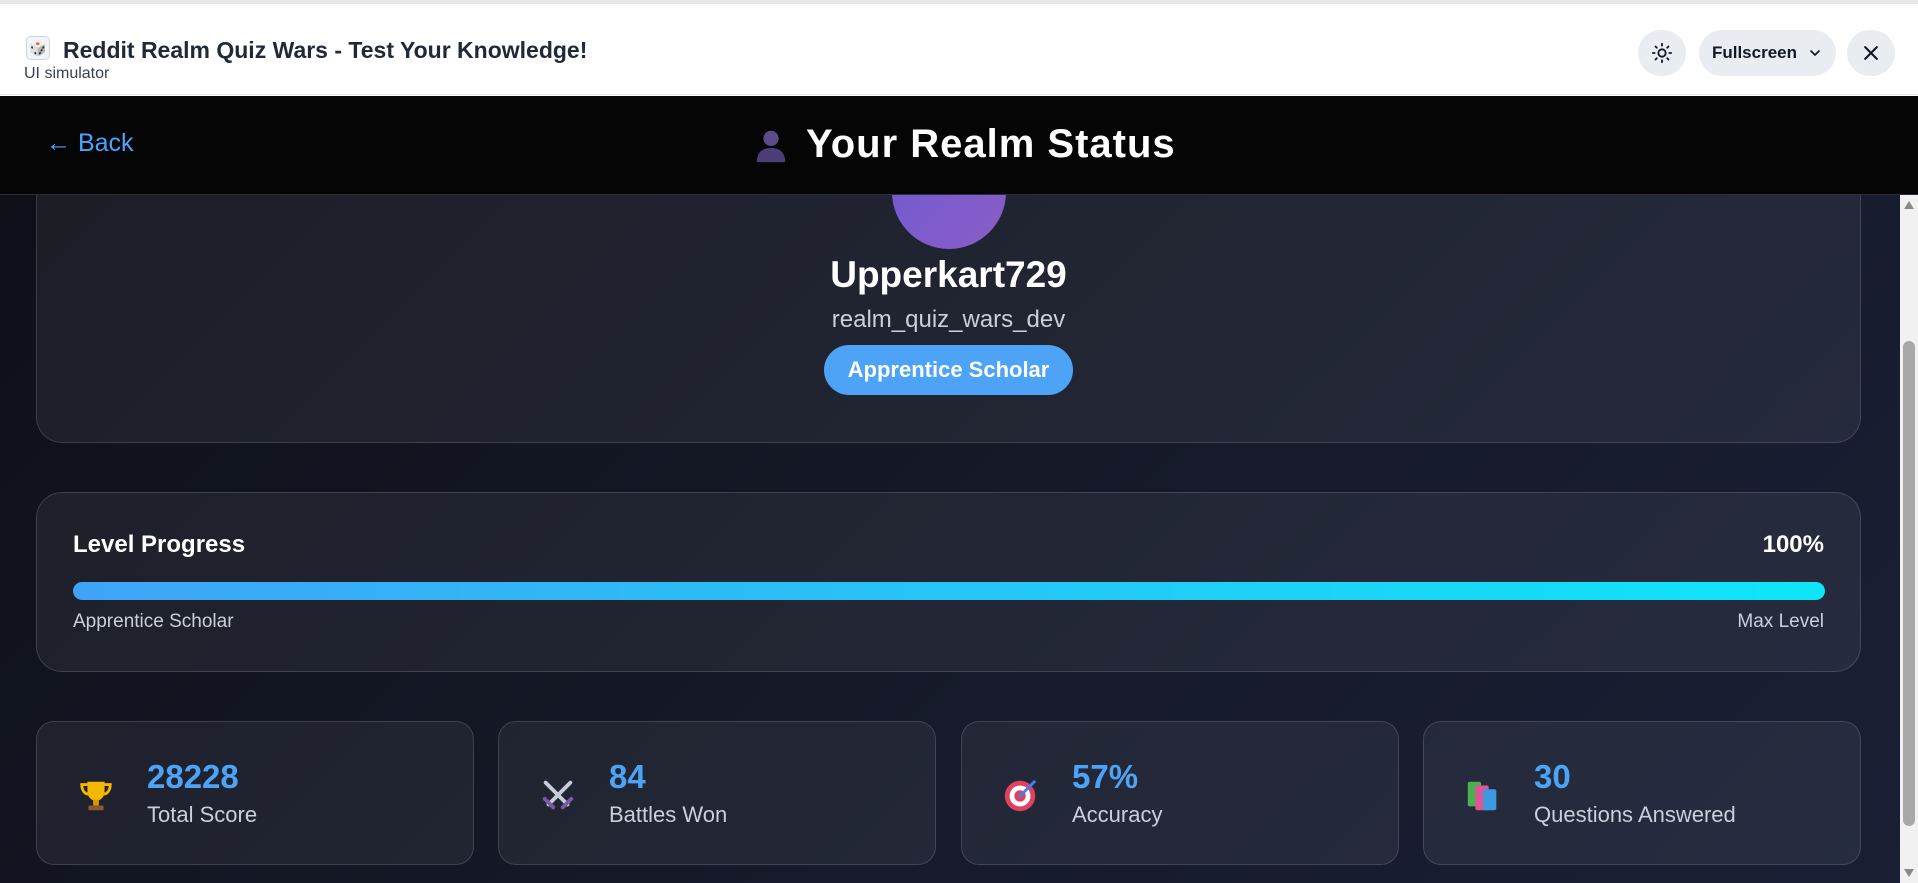 The height and width of the screenshot is (883, 1918). Describe the element at coordinates (255, 793) in the screenshot. I see `stat-card-total-score: 28228 Total Score` at that location.